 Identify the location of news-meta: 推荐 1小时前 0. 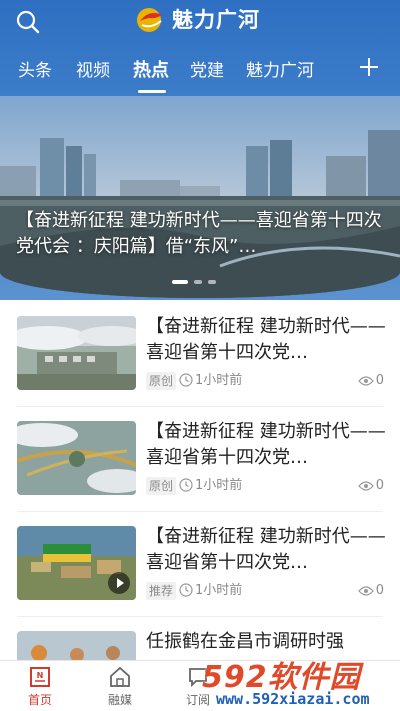
(265, 592).